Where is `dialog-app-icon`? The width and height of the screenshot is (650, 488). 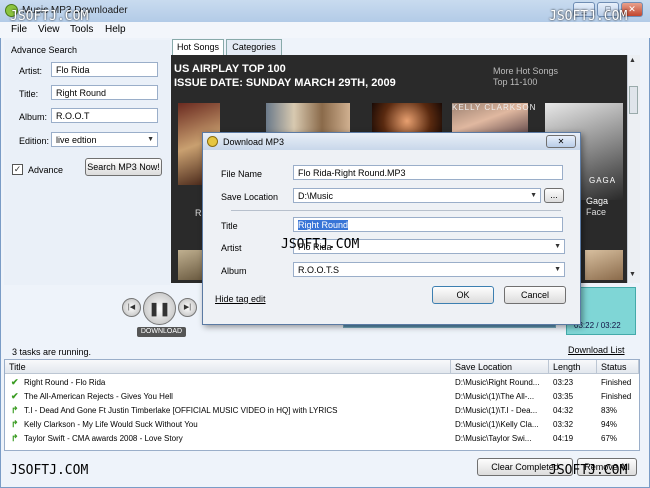 dialog-app-icon is located at coordinates (212, 141).